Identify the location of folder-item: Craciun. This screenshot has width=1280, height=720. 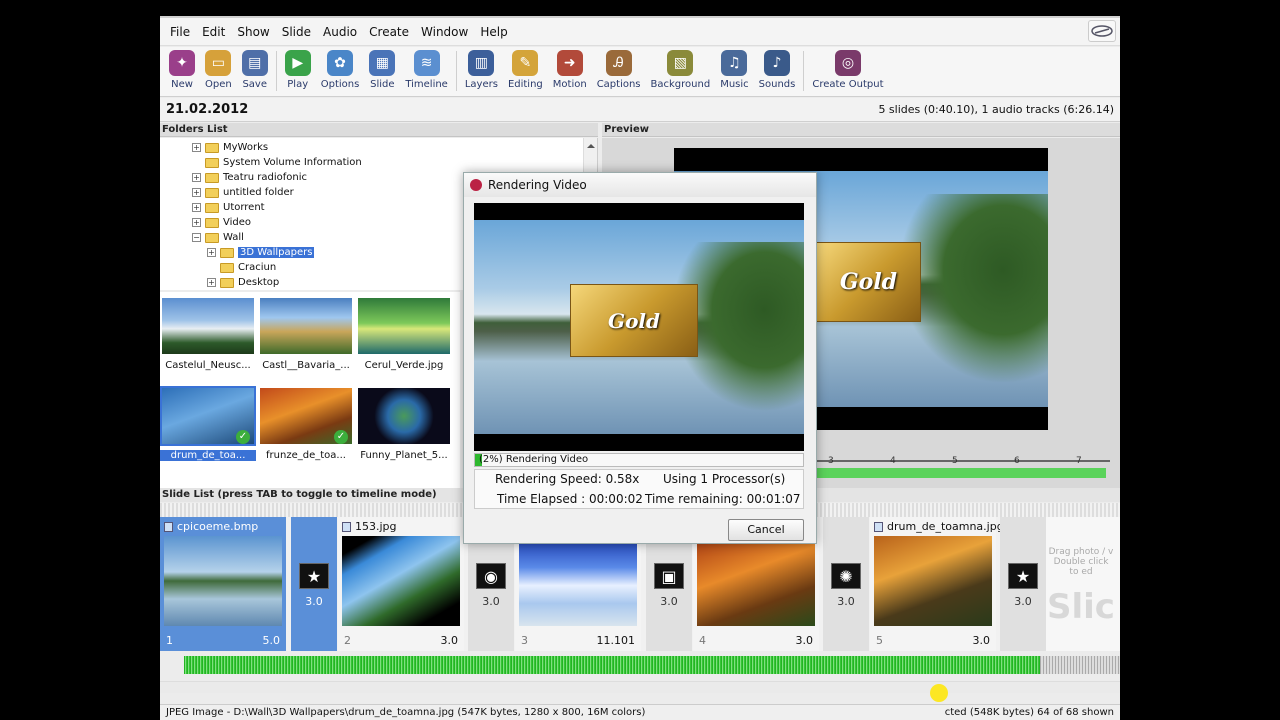
(241, 267).